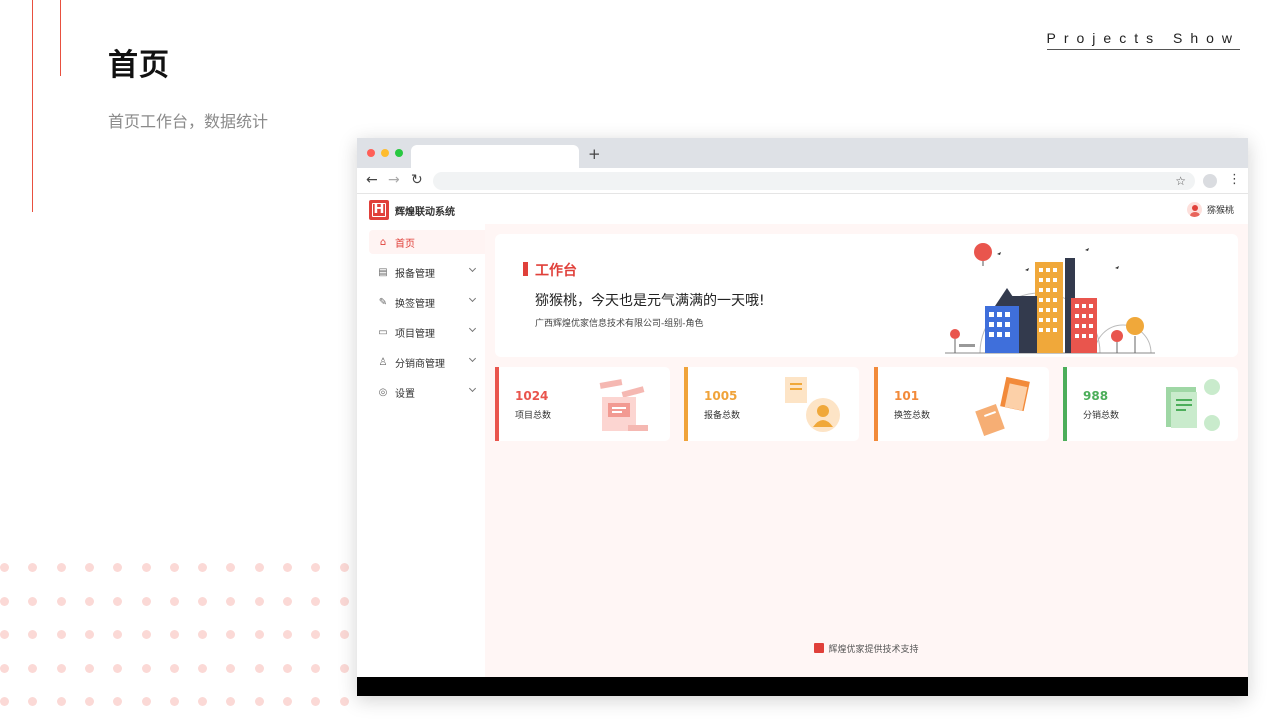  Describe the element at coordinates (405, 244) in the screenshot. I see `sidebar-item-label: 首页` at that location.